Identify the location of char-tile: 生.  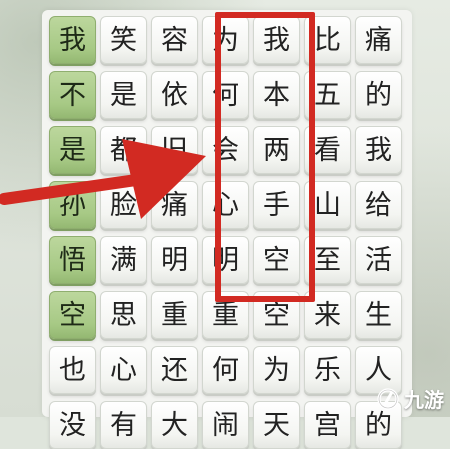
(378, 315).